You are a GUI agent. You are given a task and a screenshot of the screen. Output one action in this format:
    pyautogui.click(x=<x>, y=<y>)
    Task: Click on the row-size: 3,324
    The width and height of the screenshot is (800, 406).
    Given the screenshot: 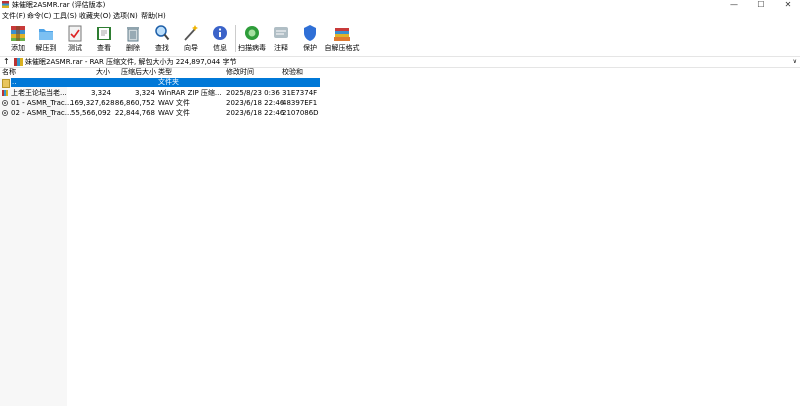 What is the action you would take?
    pyautogui.click(x=100, y=93)
    